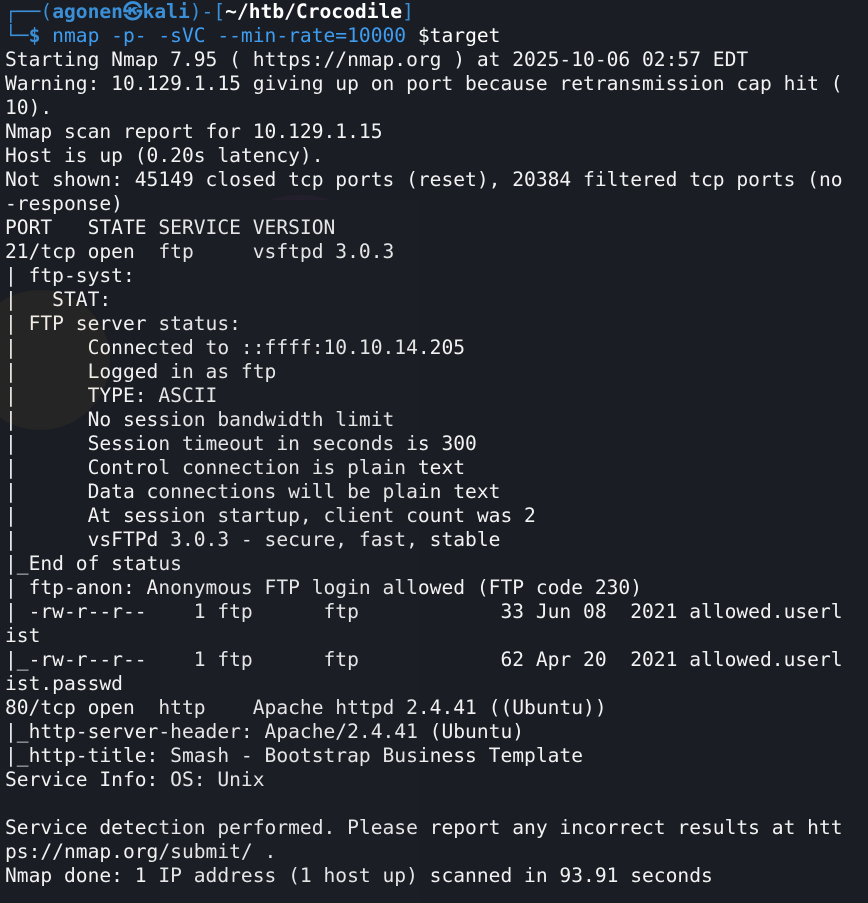 The width and height of the screenshot is (868, 903). Describe the element at coordinates (170, 227) in the screenshot. I see `output-line: PORT STATE SERVICE VERSION` at that location.